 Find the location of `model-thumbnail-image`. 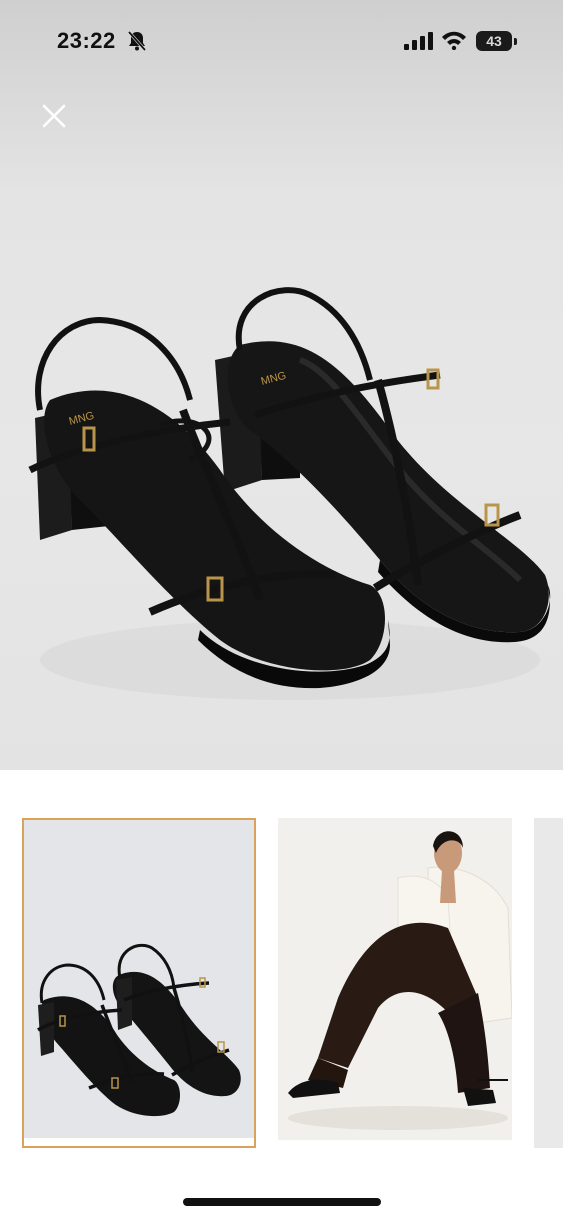

model-thumbnail-image is located at coordinates (395, 983).